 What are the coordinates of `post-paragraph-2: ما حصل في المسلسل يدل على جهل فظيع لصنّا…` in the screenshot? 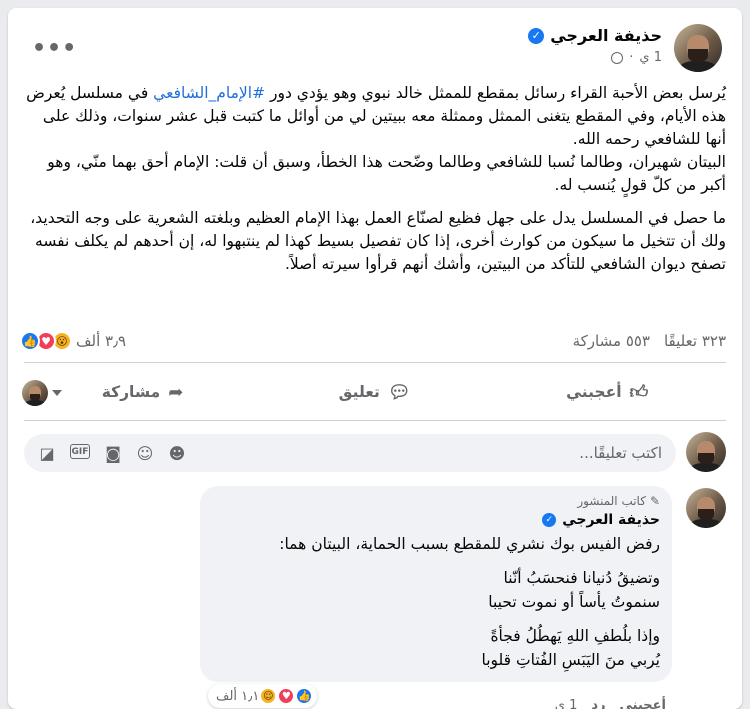 It's located at (378, 241).